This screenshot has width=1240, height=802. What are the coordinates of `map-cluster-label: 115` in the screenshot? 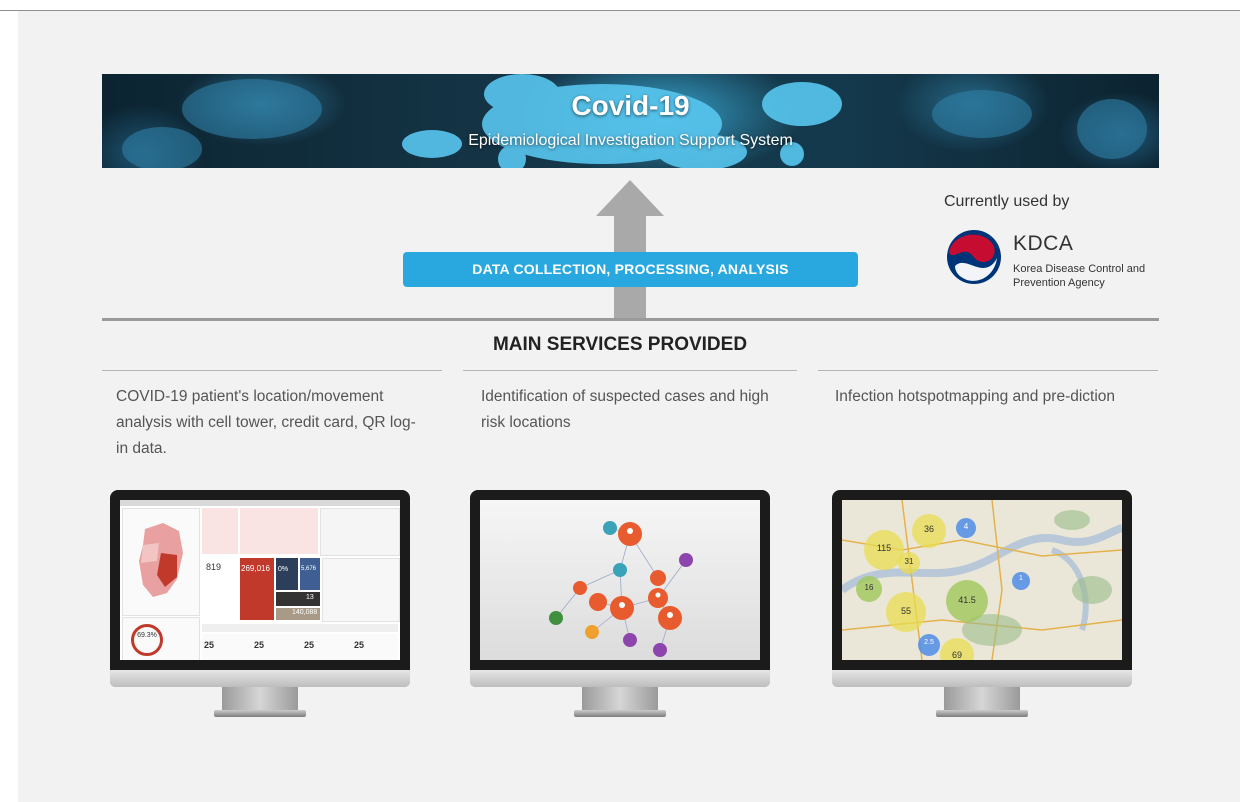 It's located at (884, 548).